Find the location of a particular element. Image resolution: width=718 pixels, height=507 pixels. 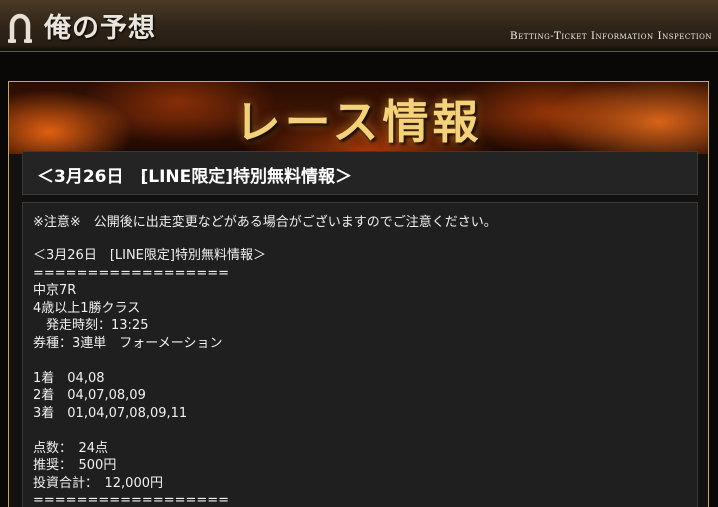

post-heading: ＜3月26日 [LINE限定]特別無料情報＞ is located at coordinates (195, 177).